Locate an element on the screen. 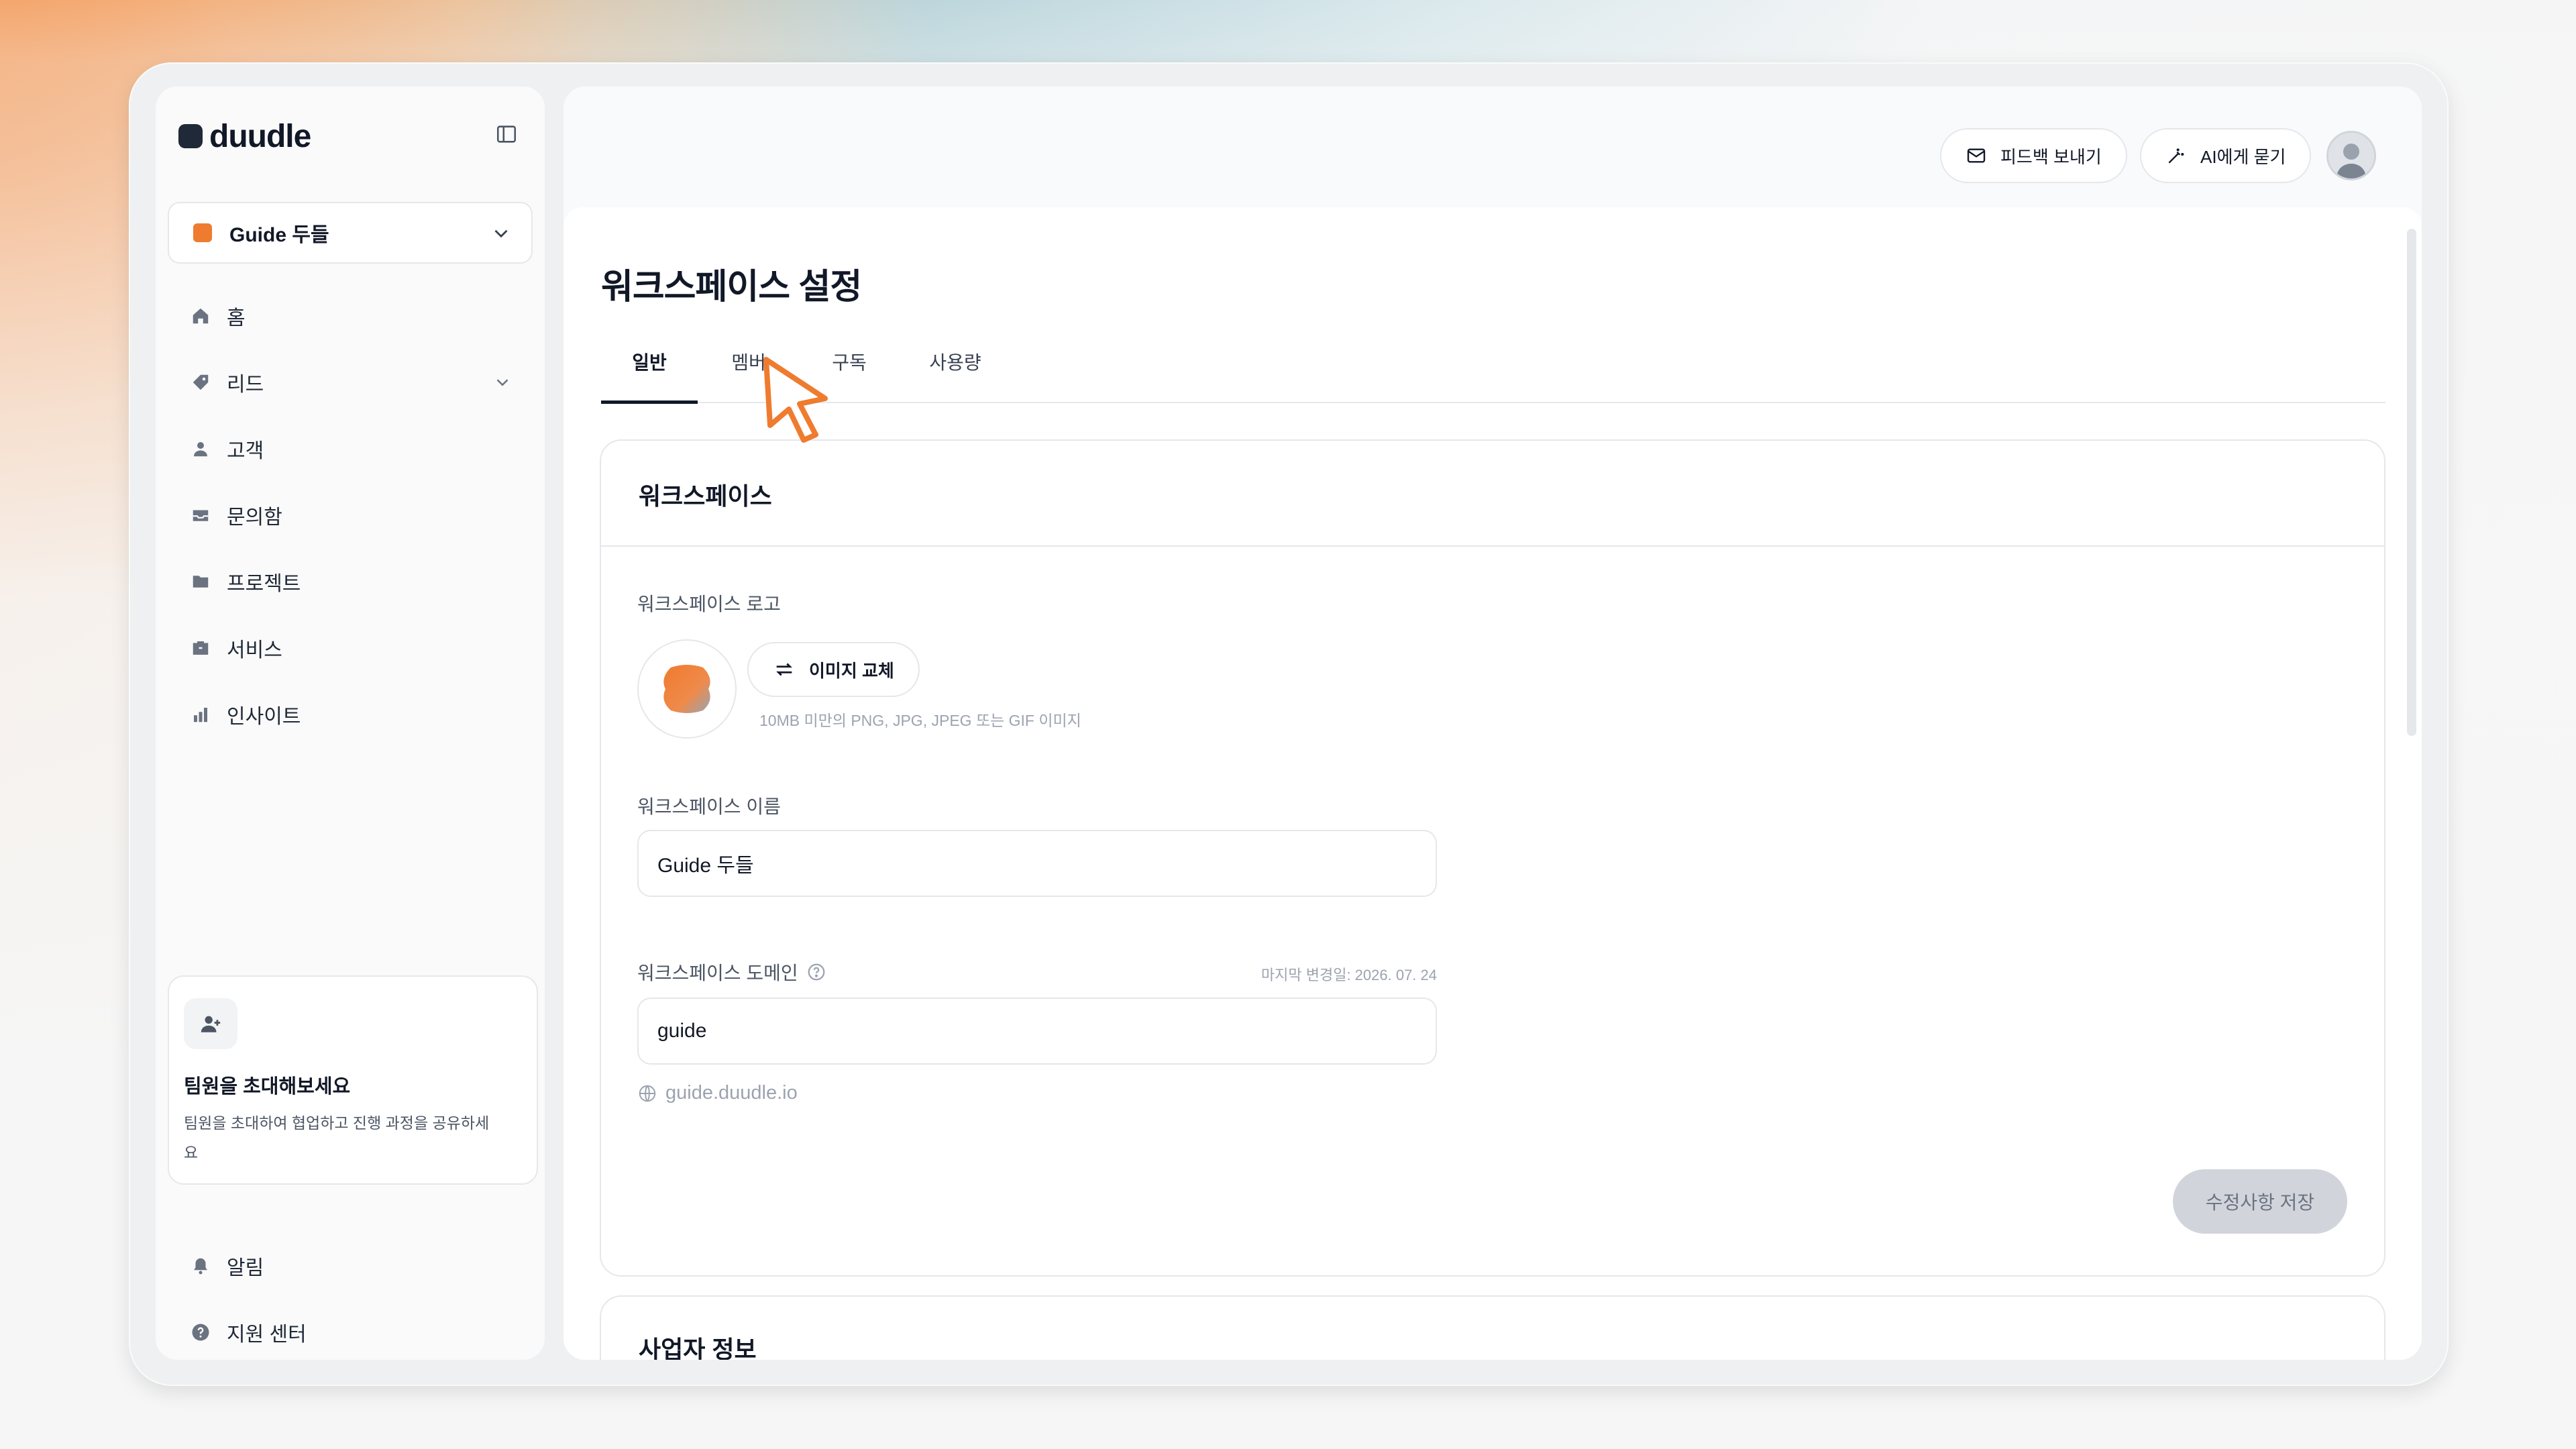  swap-arrows-icon is located at coordinates (784, 669).